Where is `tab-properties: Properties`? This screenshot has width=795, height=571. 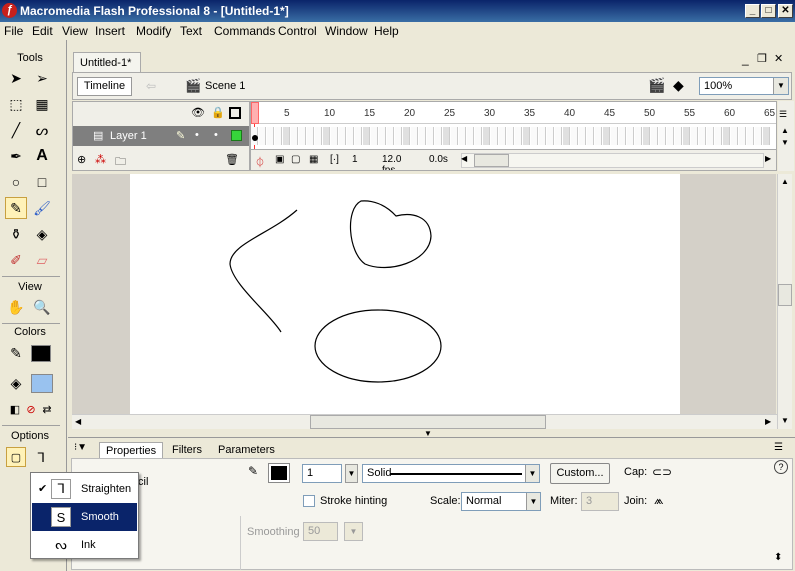
tab-properties: Properties is located at coordinates (131, 450).